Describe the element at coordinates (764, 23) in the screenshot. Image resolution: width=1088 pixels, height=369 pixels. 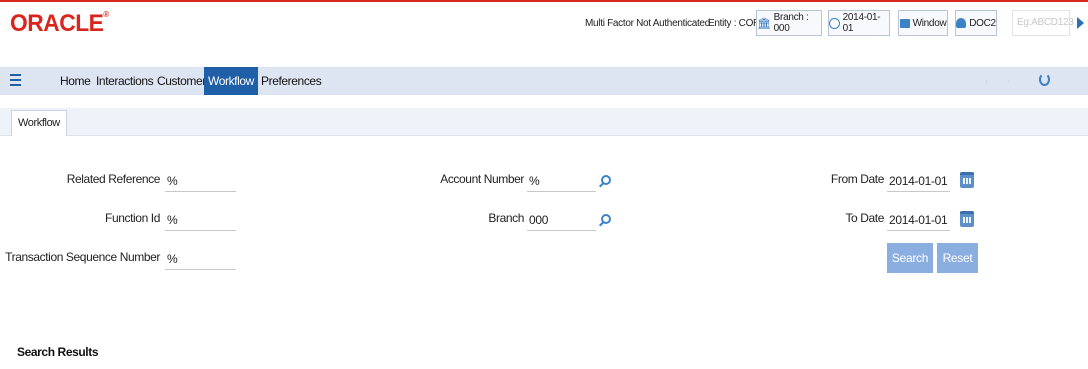
I see `bank-icon: 🏛` at that location.